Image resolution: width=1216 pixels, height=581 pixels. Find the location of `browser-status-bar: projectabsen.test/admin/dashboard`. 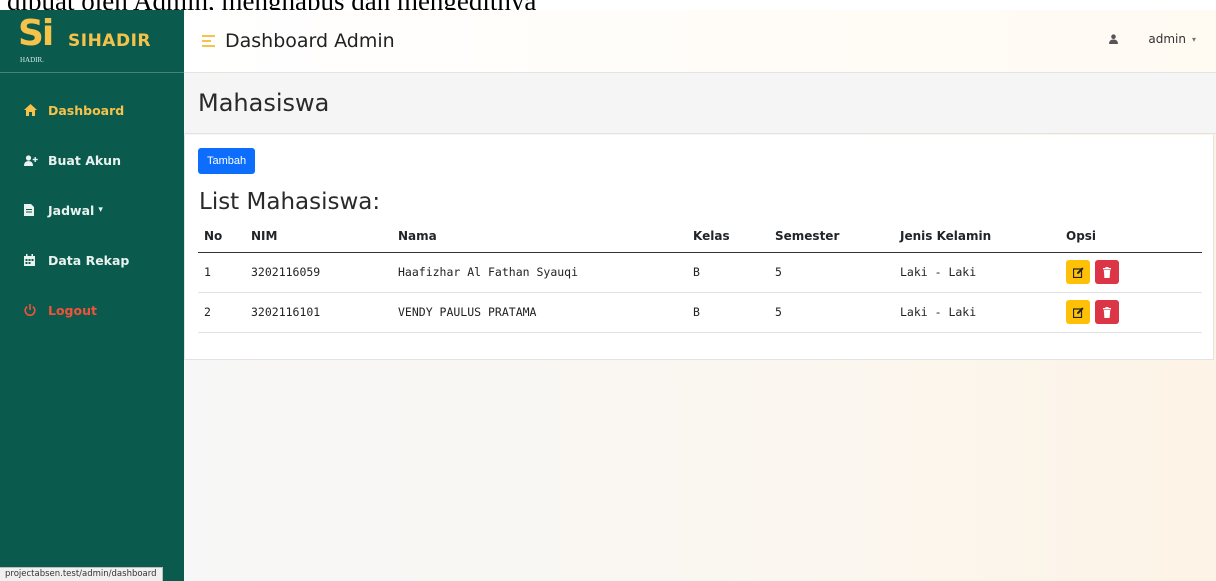

browser-status-bar: projectabsen.test/admin/dashboard is located at coordinates (81, 574).